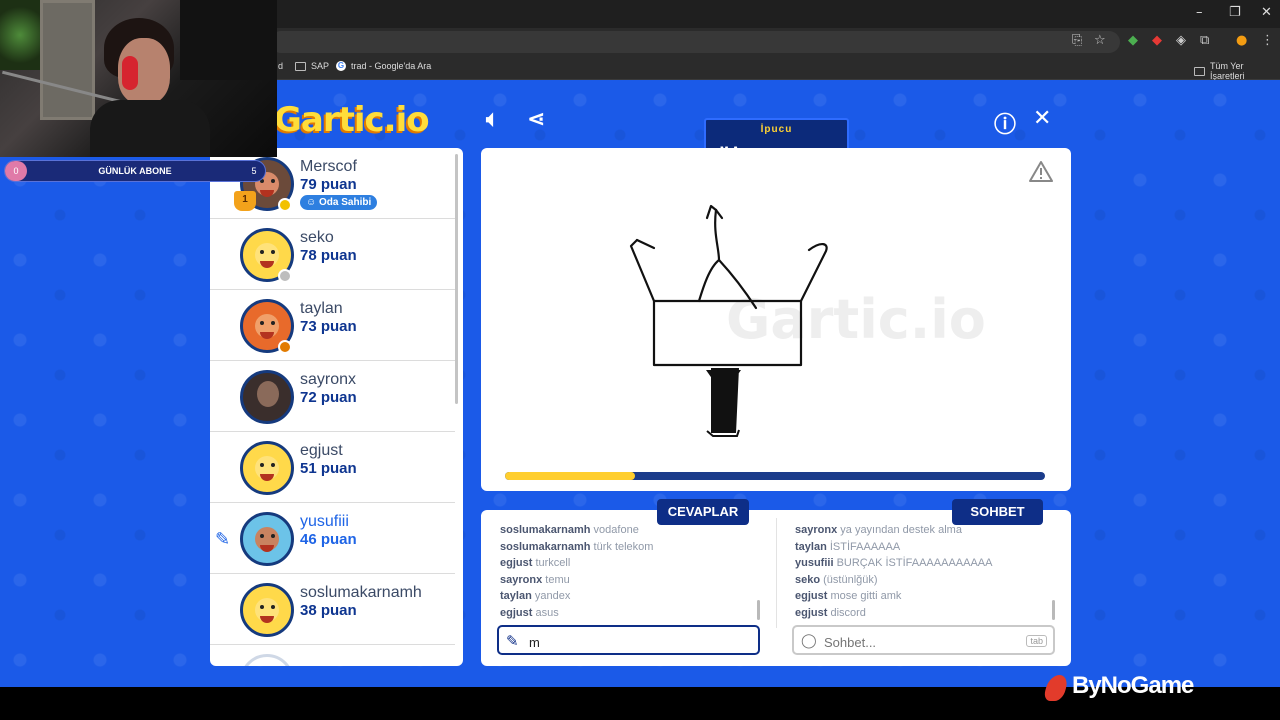 This screenshot has width=1280, height=720. I want to click on player-name: soslumakarnamh, so click(361, 592).